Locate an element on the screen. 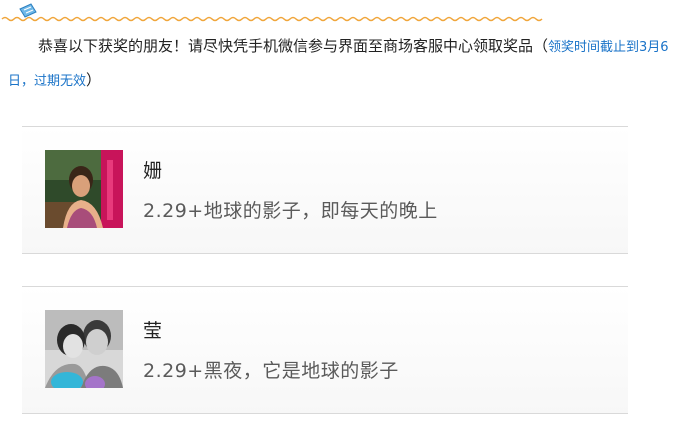 The image size is (677, 442). winner-photo-icon is located at coordinates (84, 189).